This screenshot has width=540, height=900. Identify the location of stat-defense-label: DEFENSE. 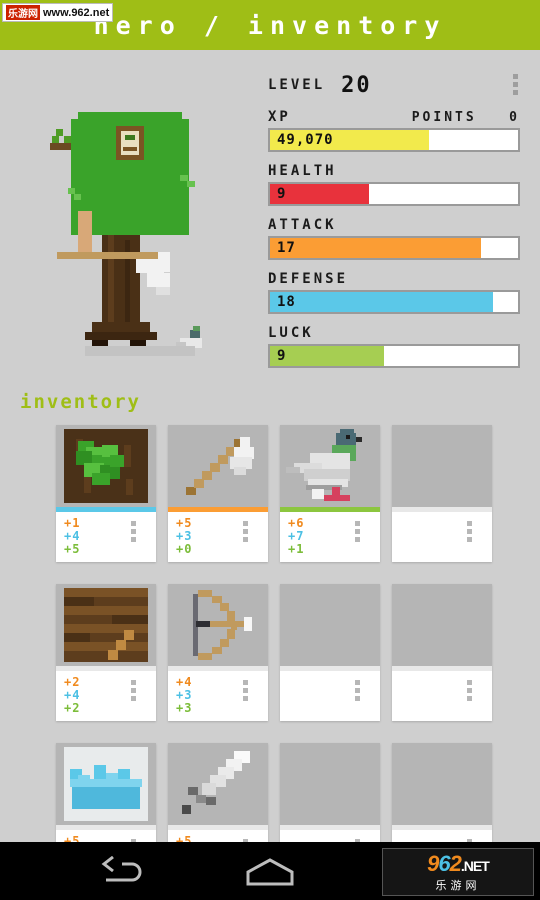
(308, 279).